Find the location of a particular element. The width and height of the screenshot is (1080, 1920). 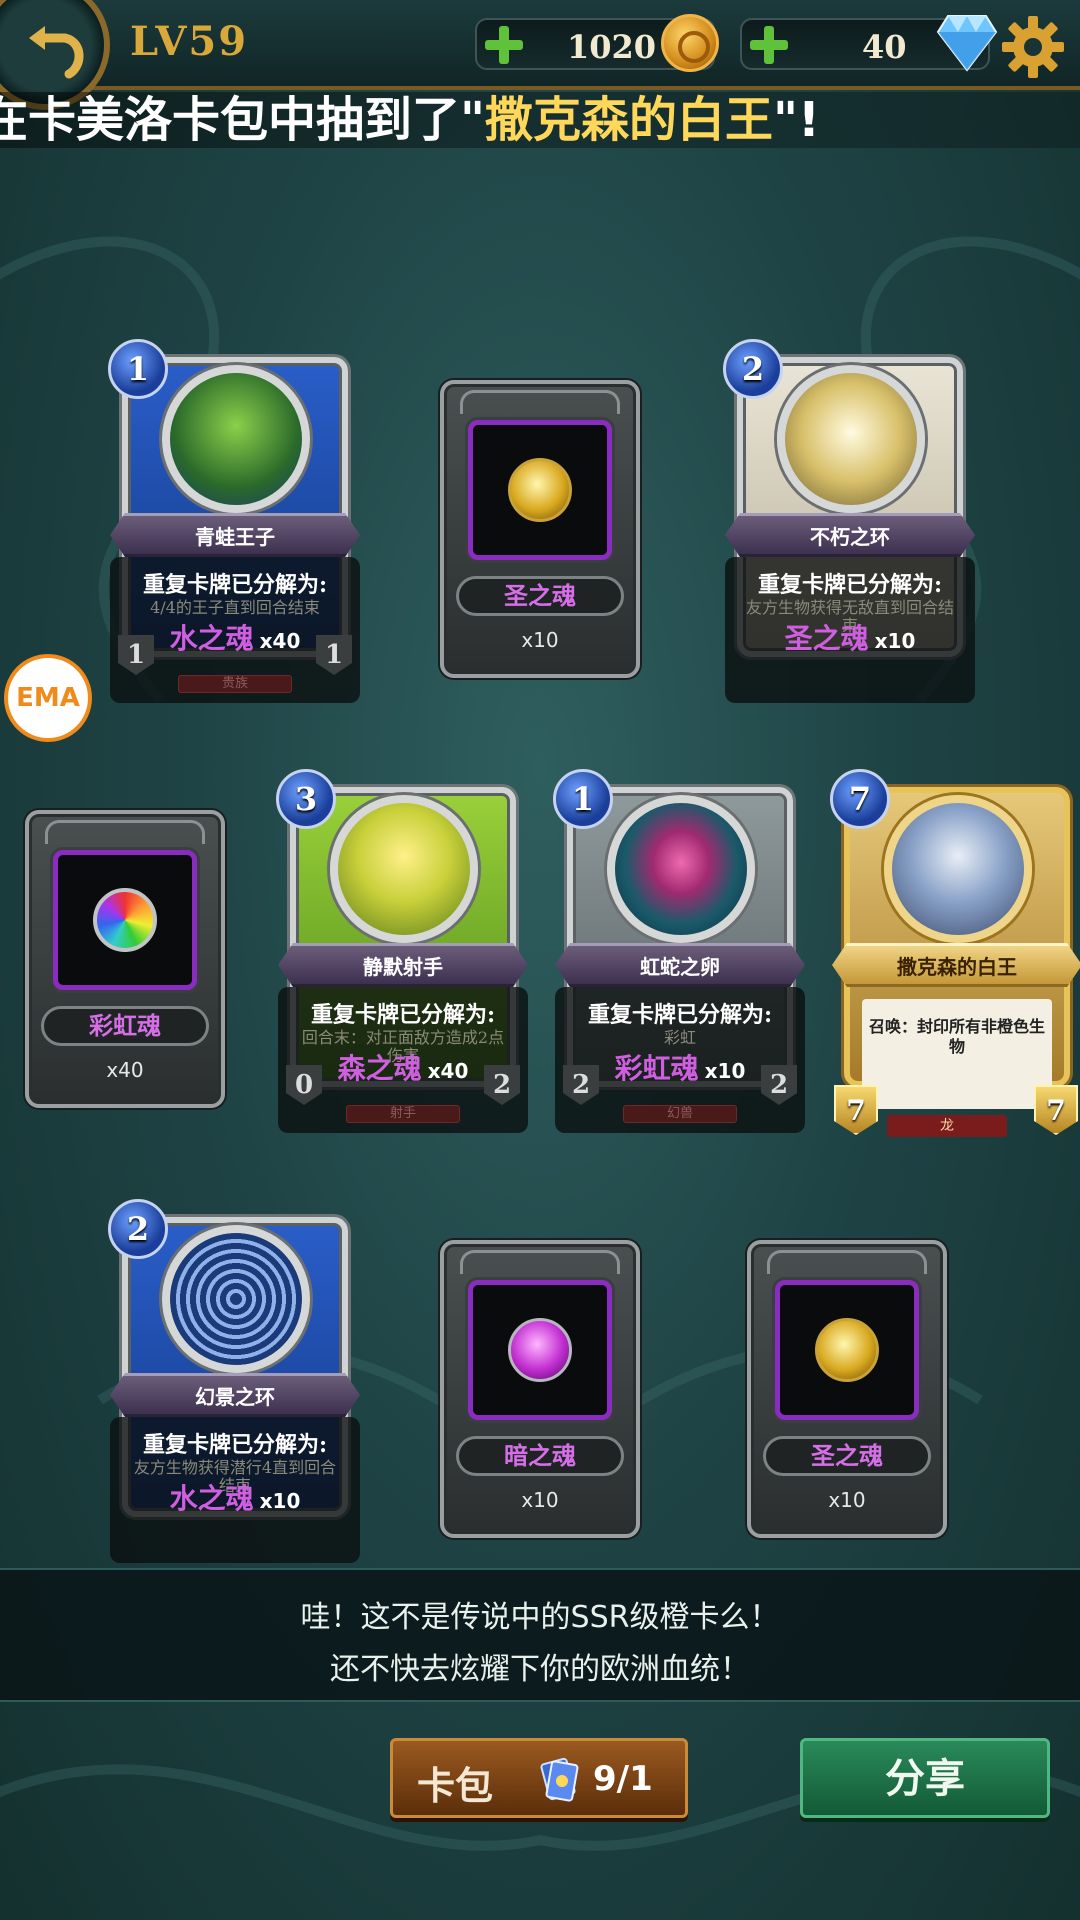

gem-amount: 40 is located at coordinates (884, 47).